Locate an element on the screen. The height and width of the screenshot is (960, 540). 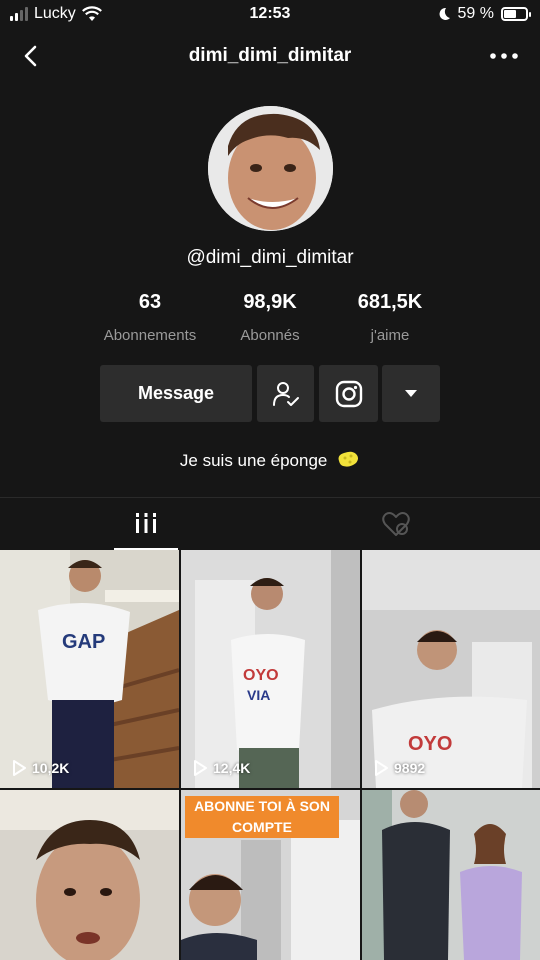
moon-icon is located at coordinates (444, 13).